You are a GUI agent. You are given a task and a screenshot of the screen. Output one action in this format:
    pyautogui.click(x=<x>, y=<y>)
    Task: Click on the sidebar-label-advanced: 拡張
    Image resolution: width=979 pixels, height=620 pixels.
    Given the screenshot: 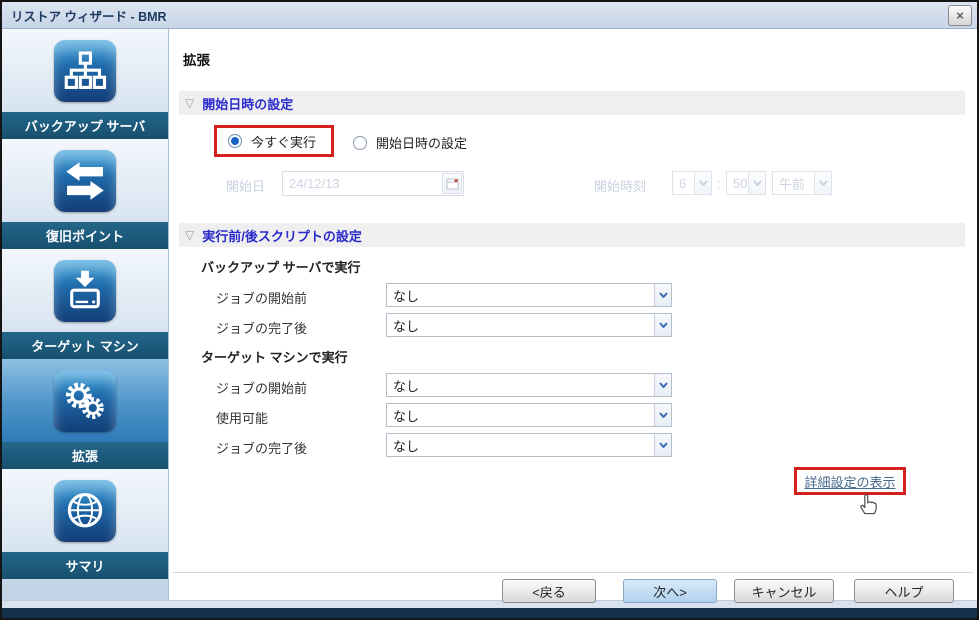 What is the action you would take?
    pyautogui.click(x=85, y=455)
    